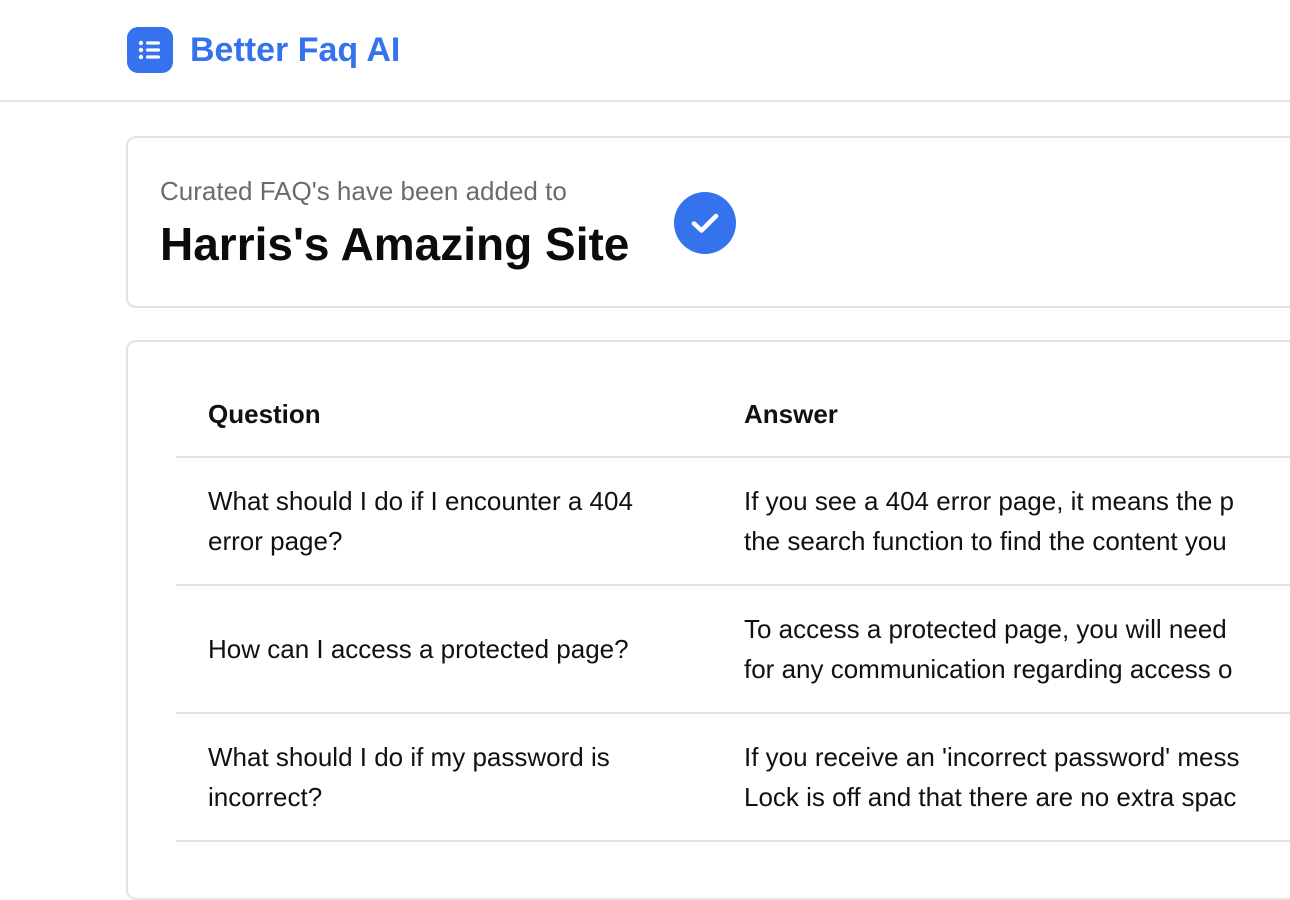  I want to click on app-header: Better Faq AI, so click(645, 51).